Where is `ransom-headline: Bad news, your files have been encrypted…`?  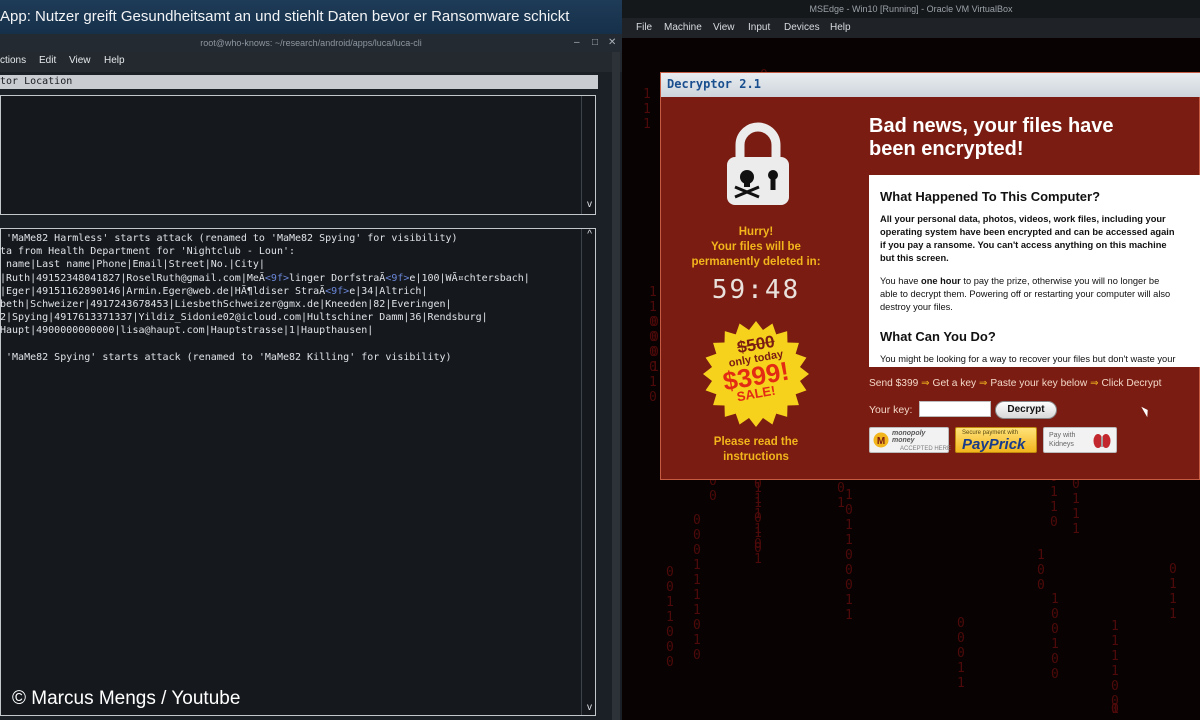 ransom-headline: Bad news, your files have been encrypted… is located at coordinates (1034, 138).